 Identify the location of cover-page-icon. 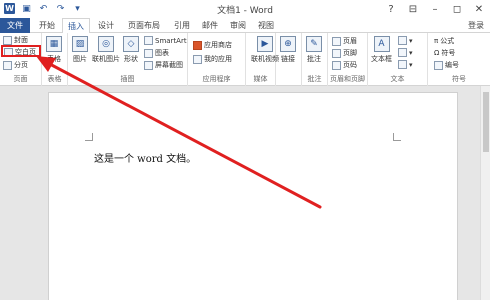
(7, 40).